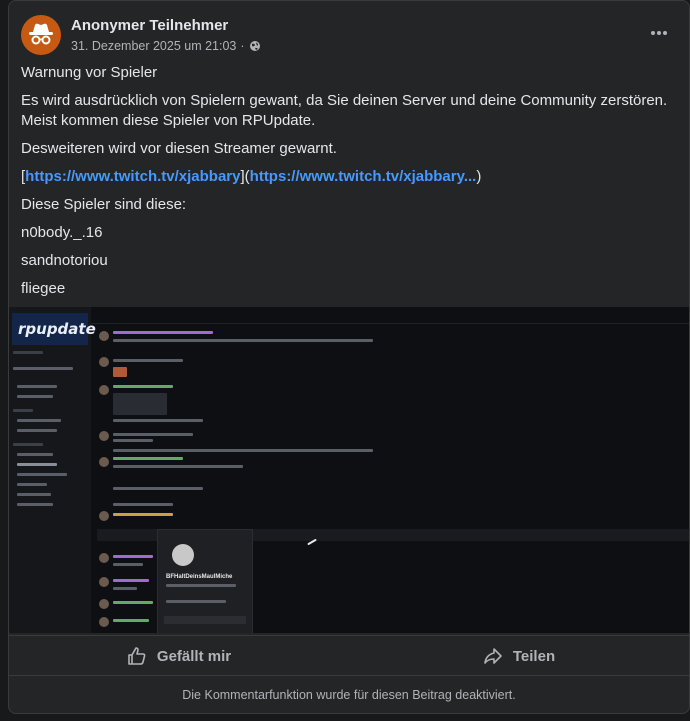 The image size is (690, 721). What do you see at coordinates (57, 329) in the screenshot?
I see `banner-text: rpupdate` at bounding box center [57, 329].